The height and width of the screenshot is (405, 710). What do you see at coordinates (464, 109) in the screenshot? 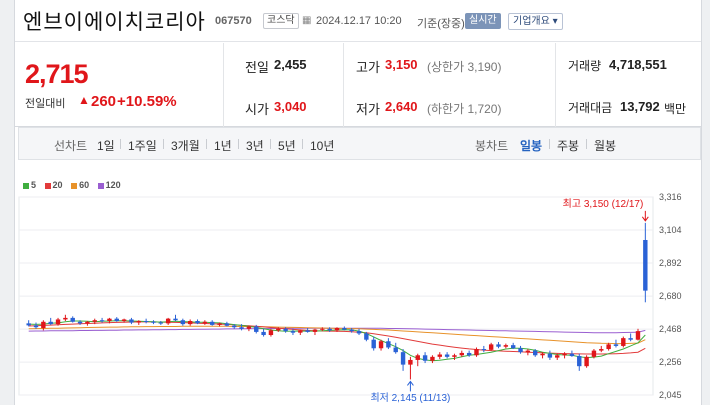
I see `lower-limit: (하한가 1,720)` at bounding box center [464, 109].